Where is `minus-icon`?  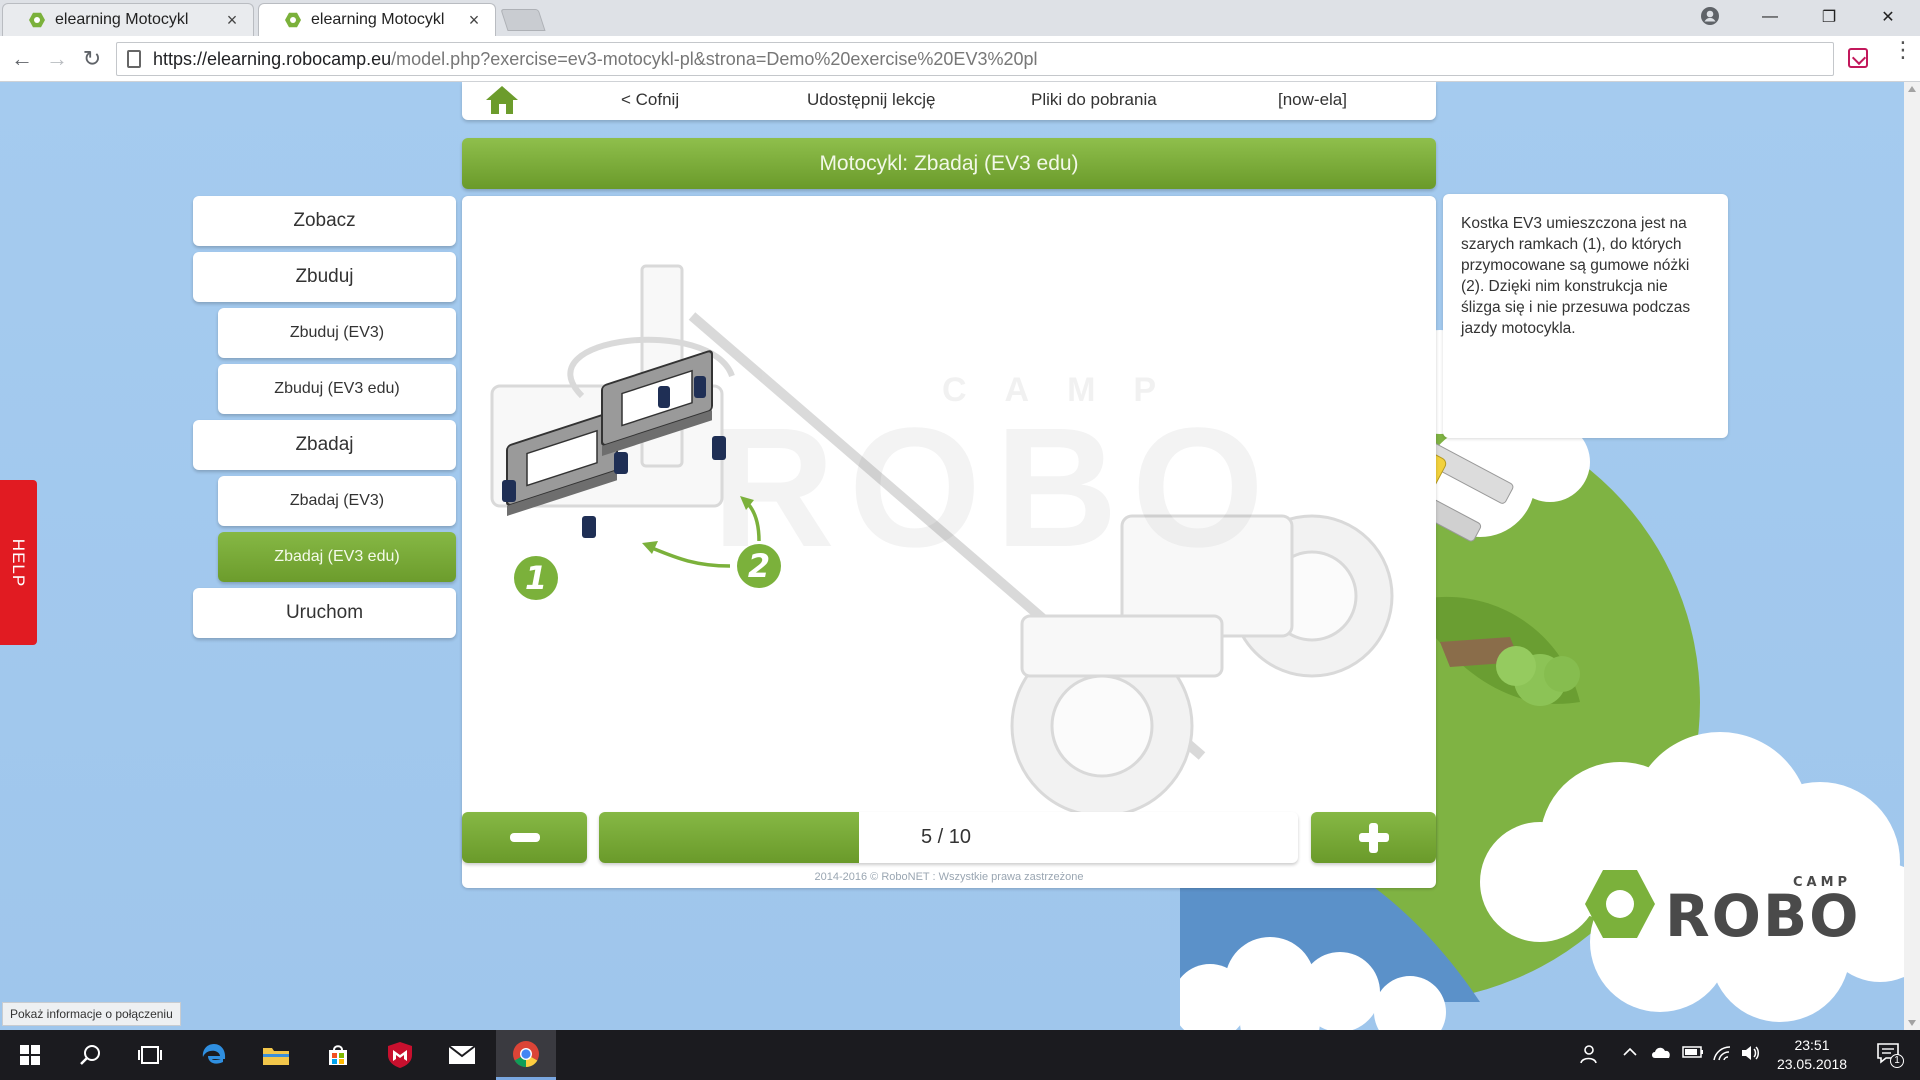
minus-icon is located at coordinates (524, 837).